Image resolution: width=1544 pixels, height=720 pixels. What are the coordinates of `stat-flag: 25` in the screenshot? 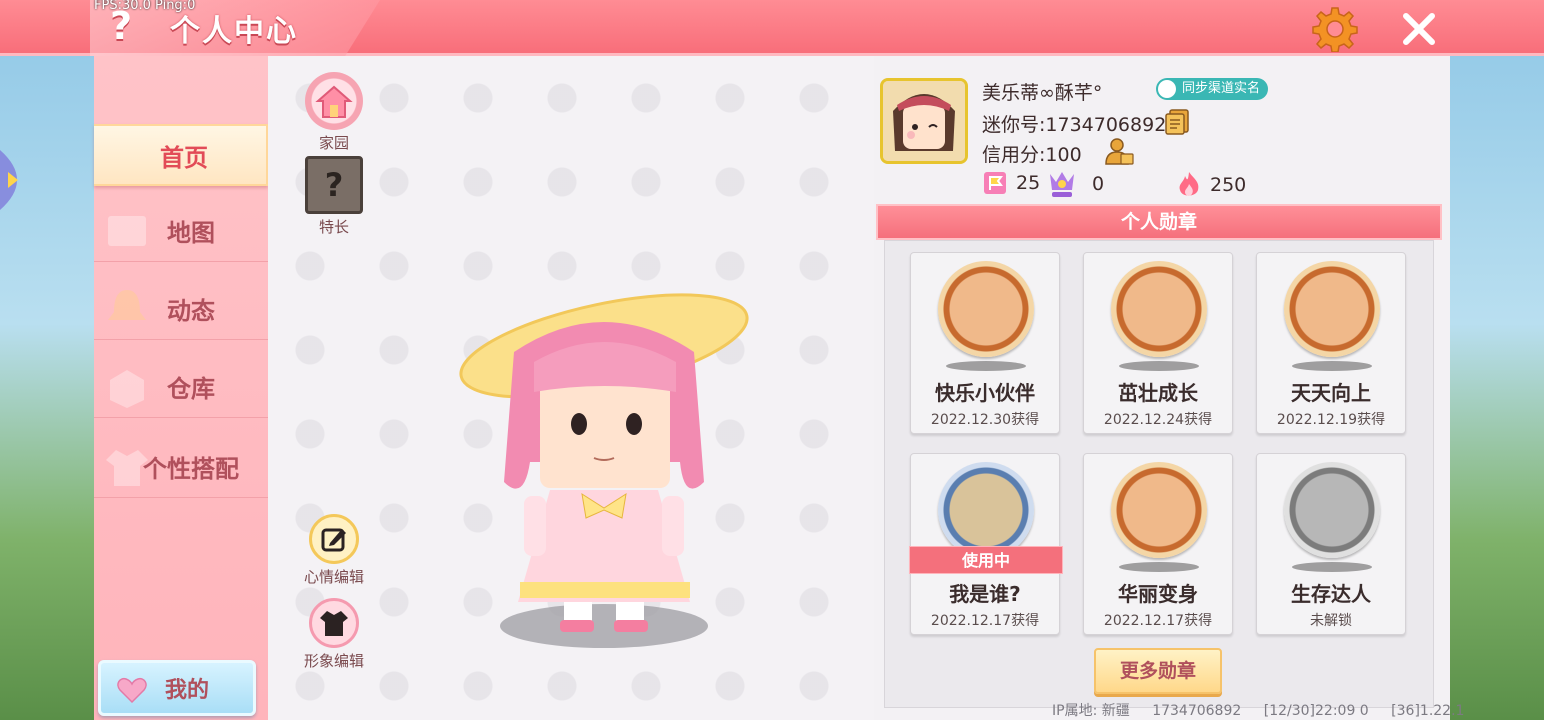 It's located at (1011, 183).